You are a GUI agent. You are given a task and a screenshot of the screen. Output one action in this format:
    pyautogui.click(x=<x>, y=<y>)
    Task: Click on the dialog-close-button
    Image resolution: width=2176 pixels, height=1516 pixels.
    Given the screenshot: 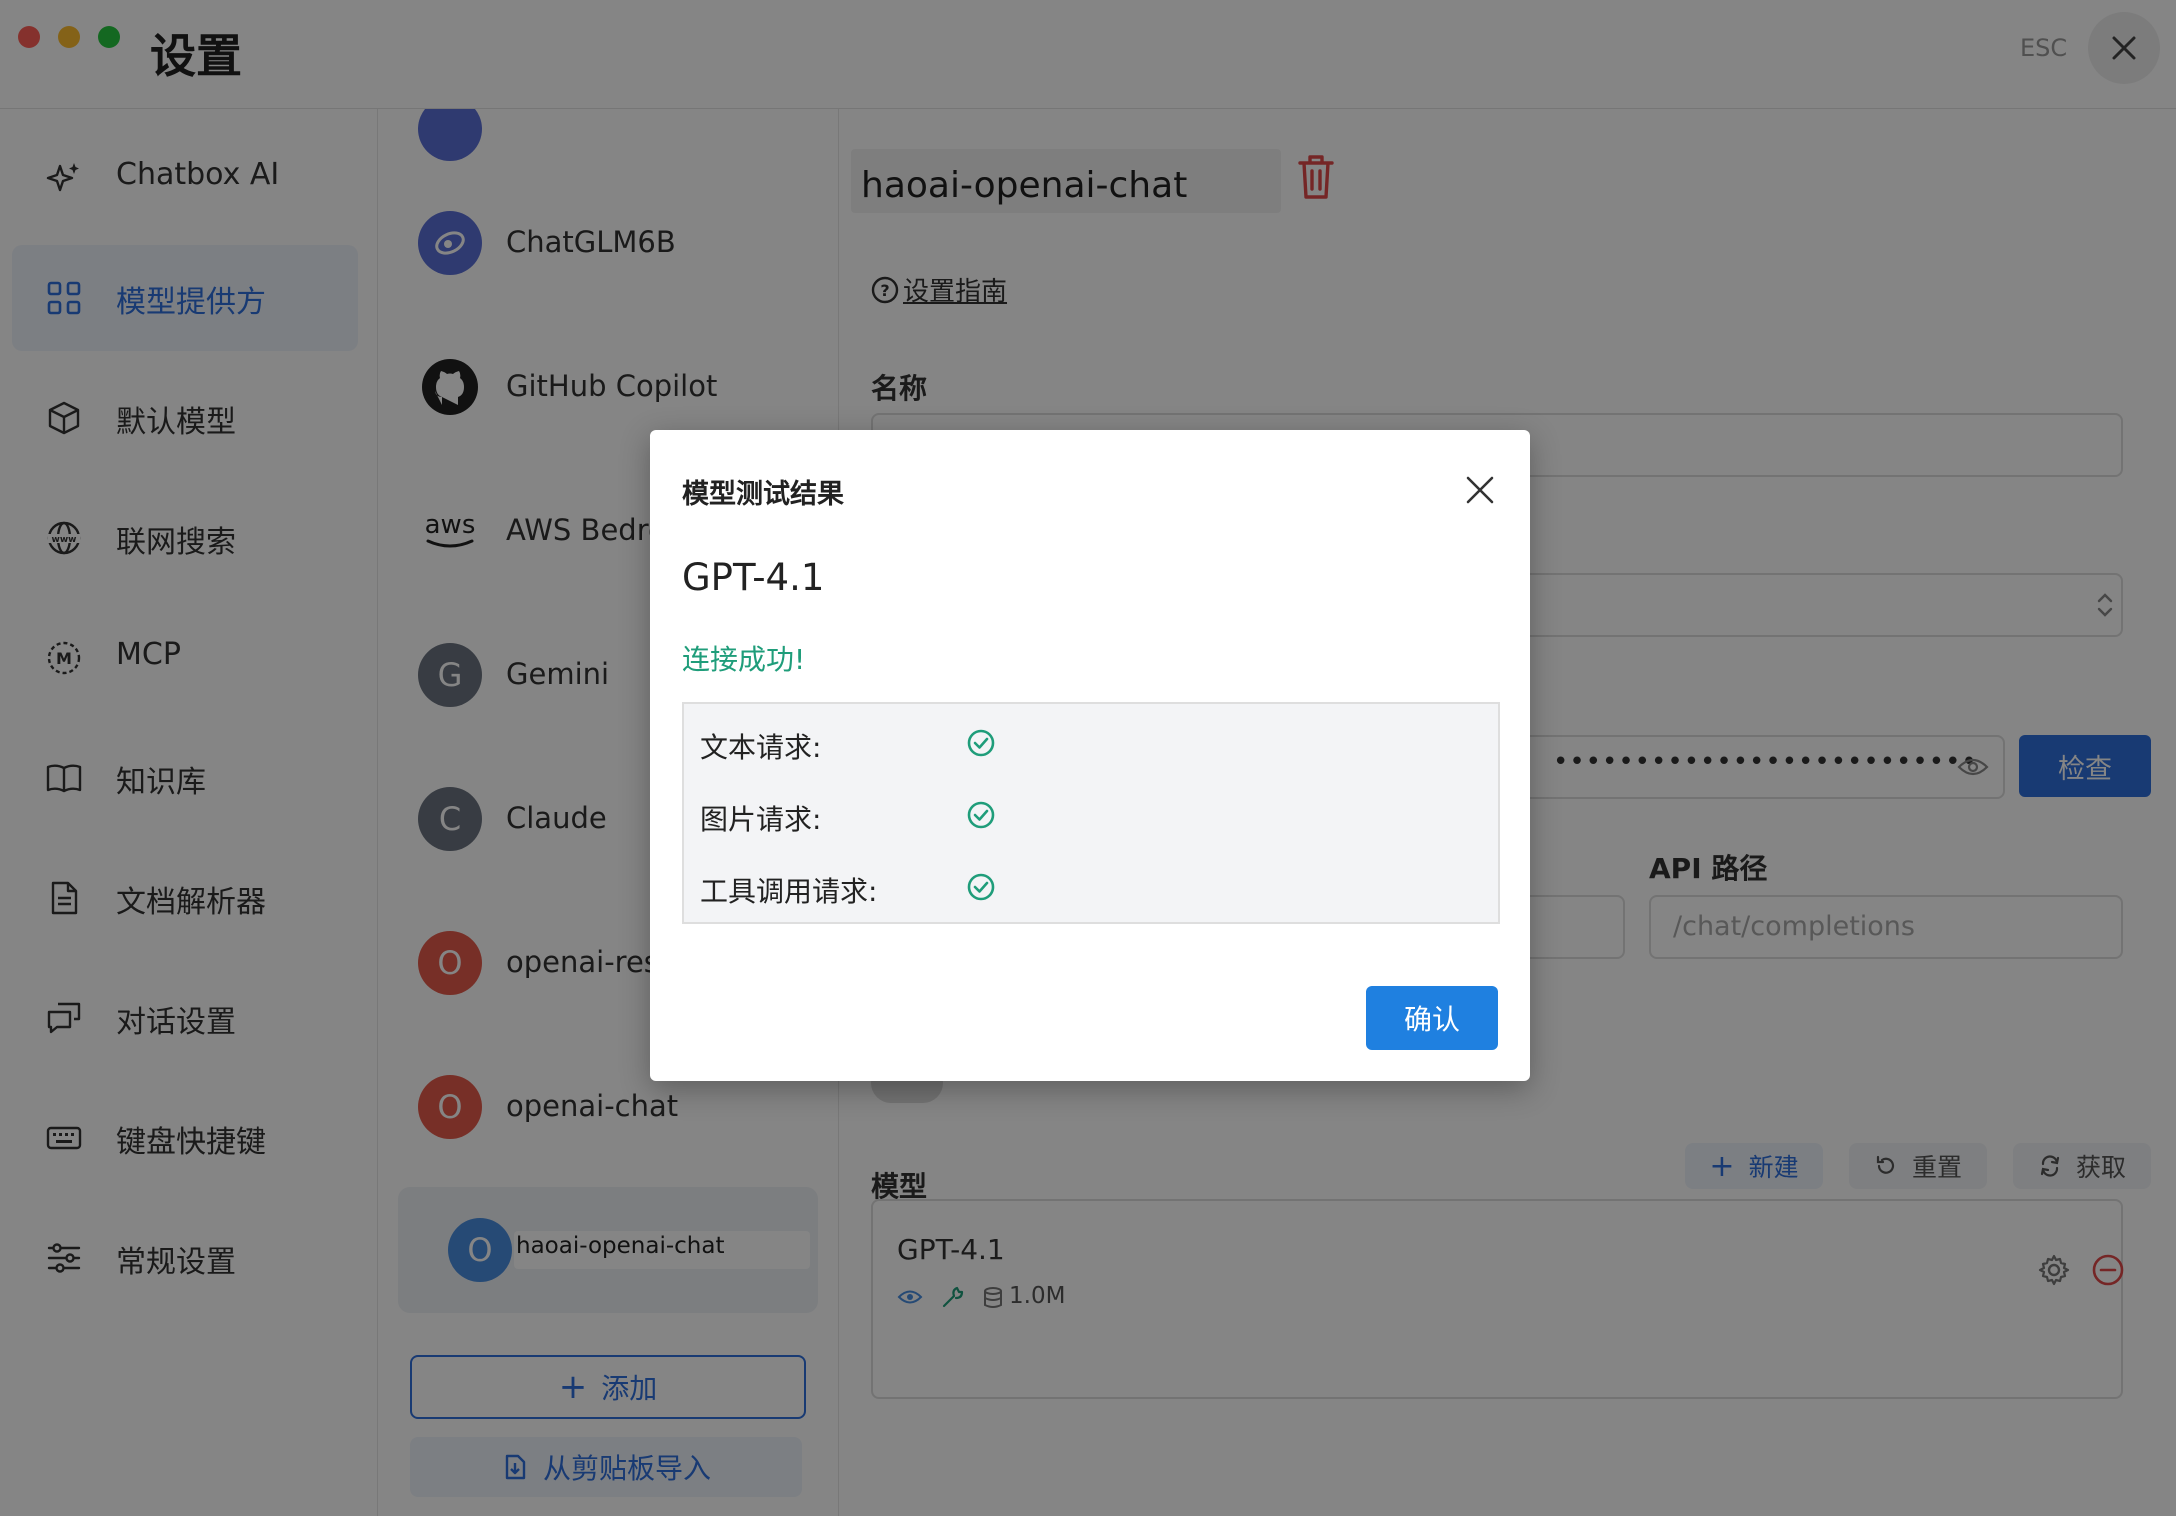 What is the action you would take?
    pyautogui.click(x=1480, y=490)
    